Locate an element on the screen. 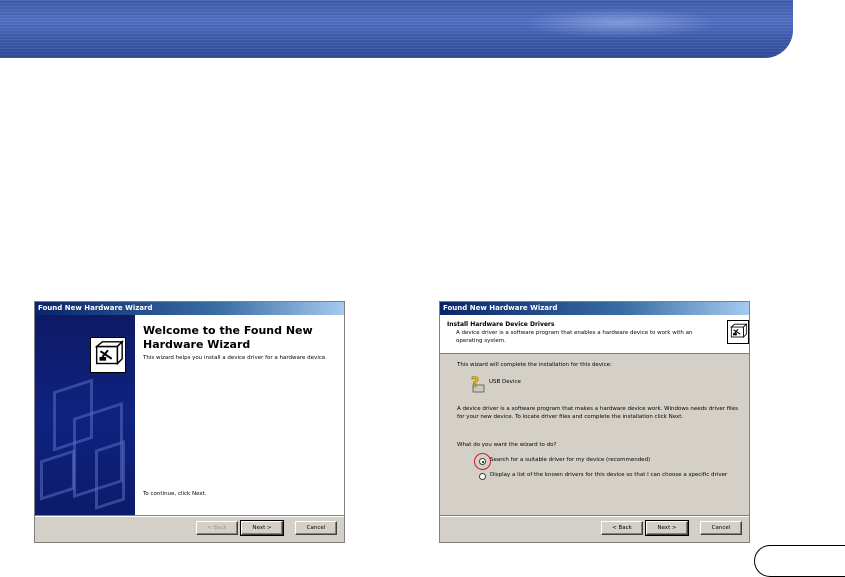  search-driver-radio is located at coordinates (482, 461).